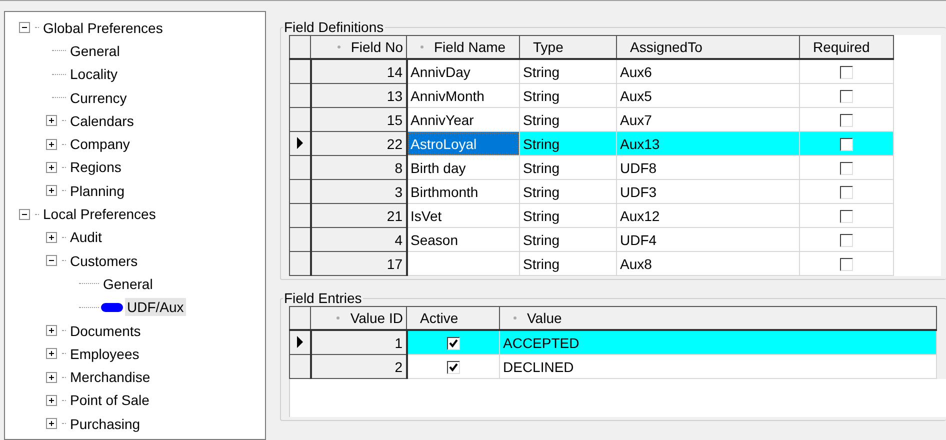 The height and width of the screenshot is (440, 946). Describe the element at coordinates (463, 240) in the screenshot. I see `table-cell: Season` at that location.